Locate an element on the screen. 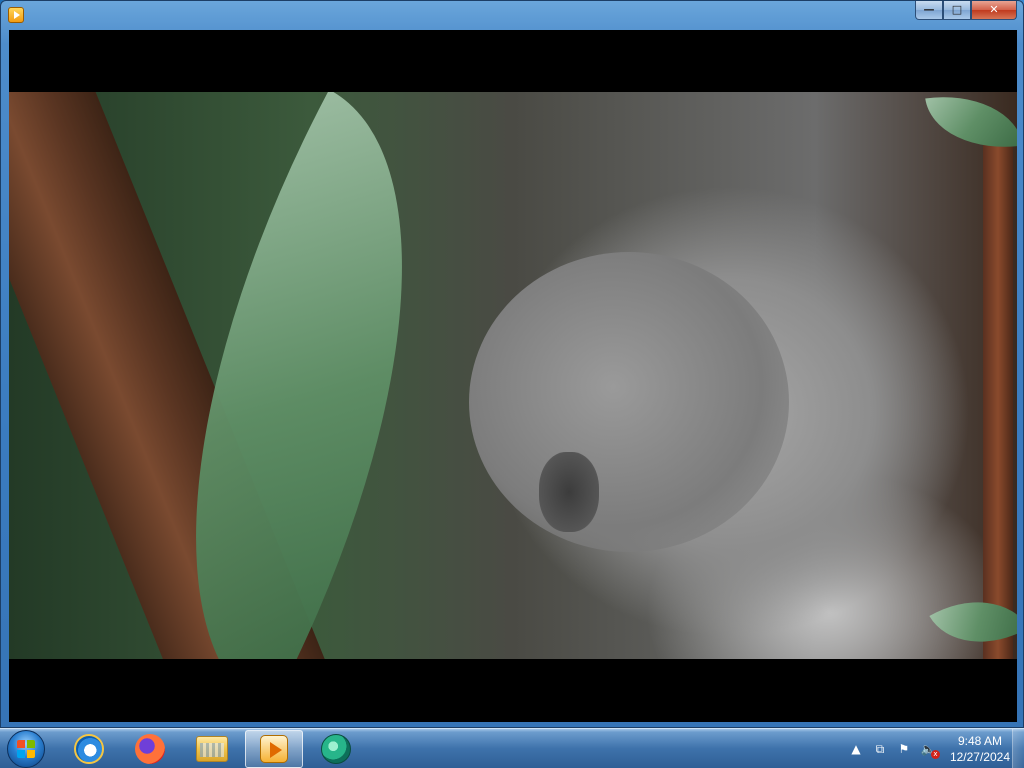  media-player-icon is located at coordinates (274, 749).